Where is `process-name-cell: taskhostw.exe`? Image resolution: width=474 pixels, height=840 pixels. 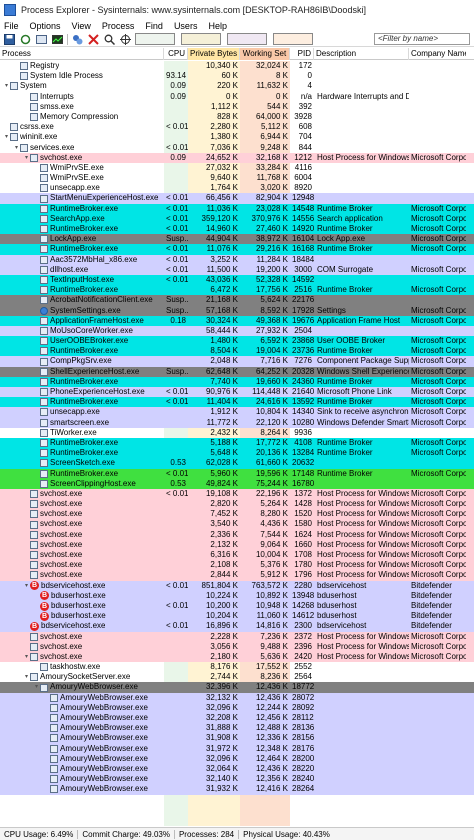 process-name-cell: taskhostw.exe is located at coordinates (82, 667).